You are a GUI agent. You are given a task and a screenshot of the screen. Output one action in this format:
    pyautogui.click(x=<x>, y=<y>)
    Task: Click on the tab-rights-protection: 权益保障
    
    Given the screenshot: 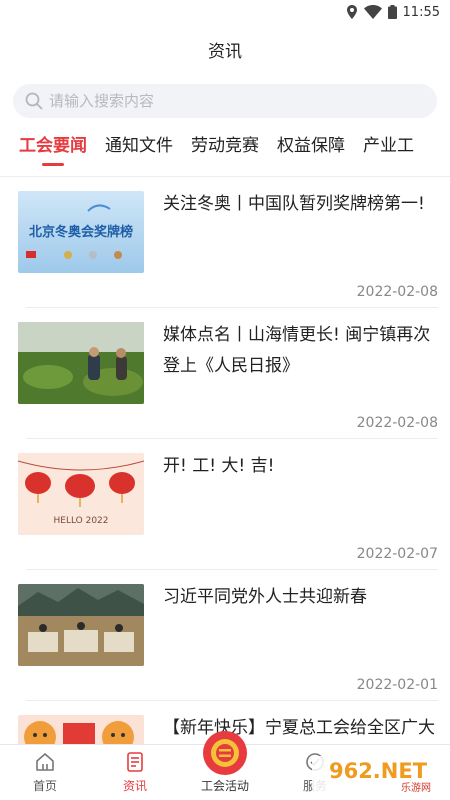 What is the action you would take?
    pyautogui.click(x=311, y=149)
    